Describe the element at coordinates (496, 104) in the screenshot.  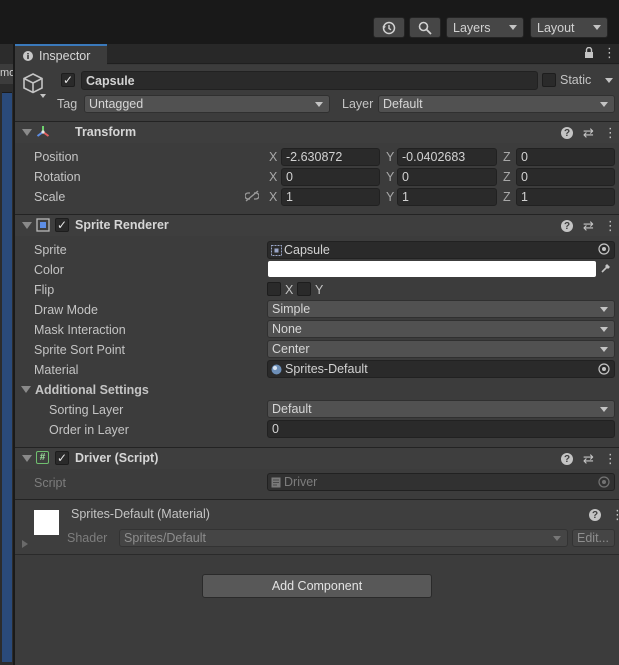
I see `layer-dropdown: Default` at that location.